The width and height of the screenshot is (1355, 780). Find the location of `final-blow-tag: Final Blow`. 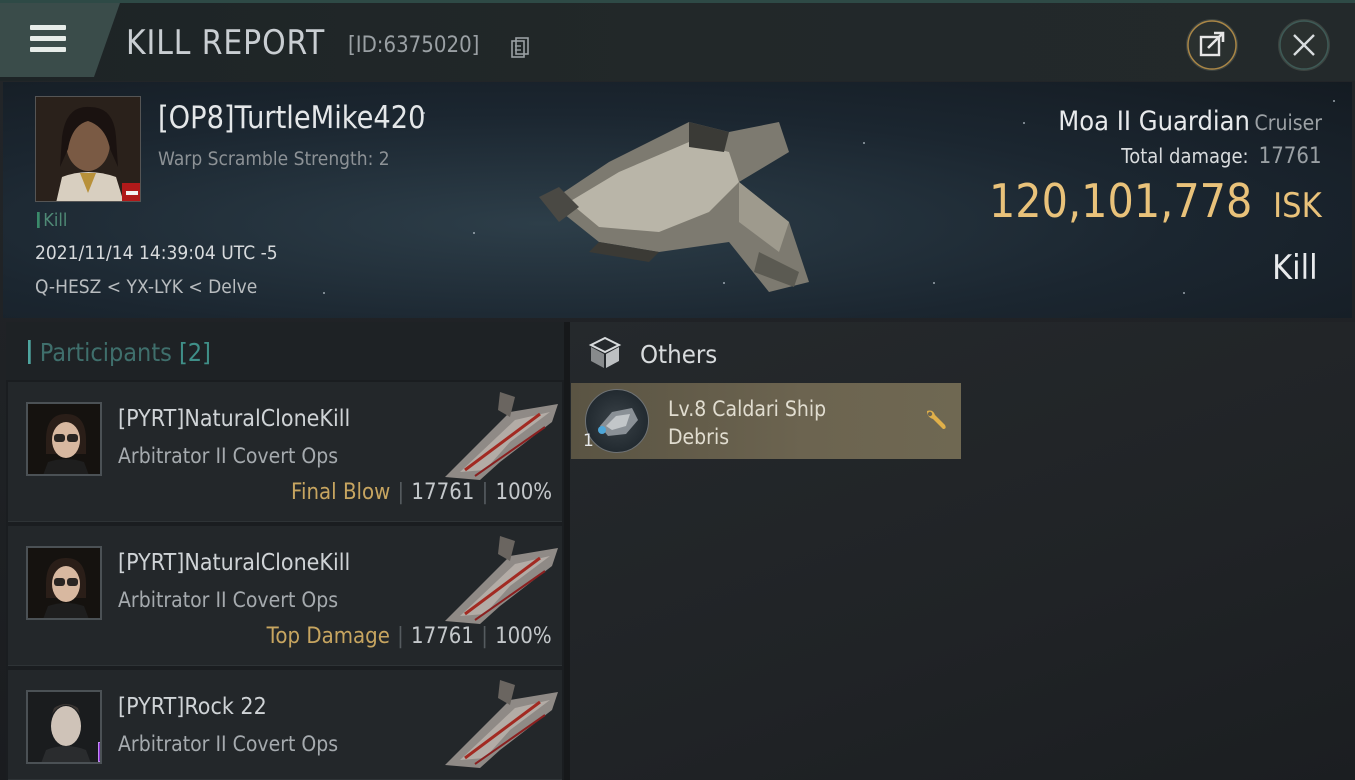

final-blow-tag: Final Blow is located at coordinates (340, 492).